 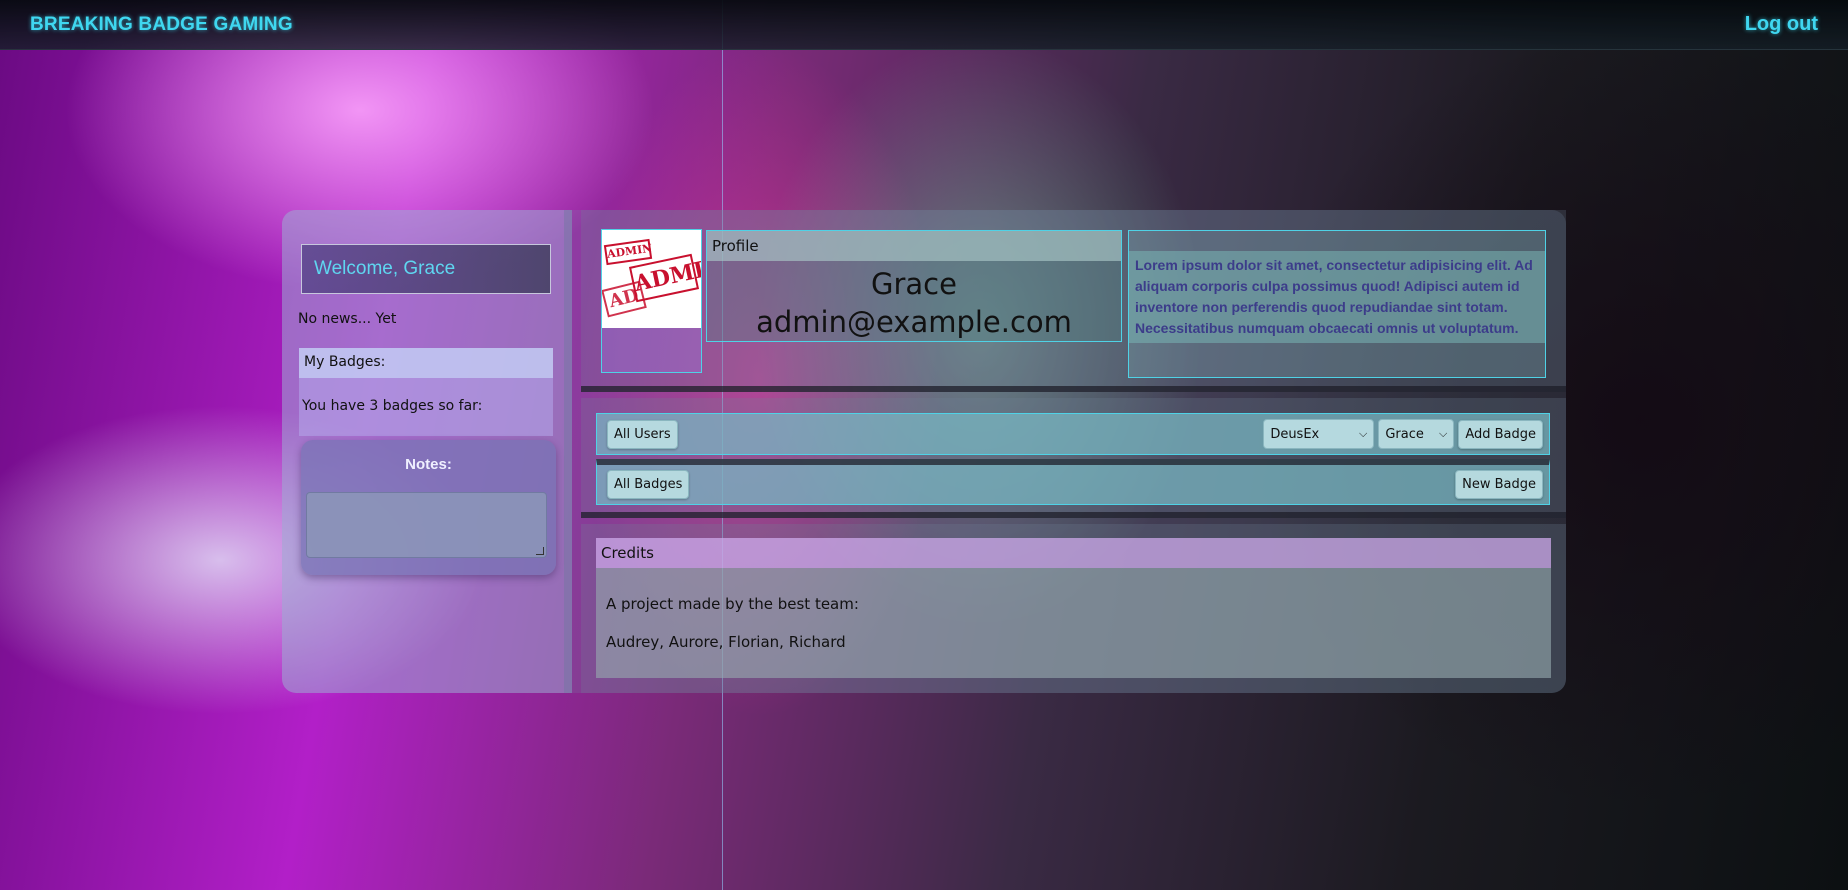 What do you see at coordinates (1073, 434) in the screenshot?
I see `users-action-row: All Users DeusEx ⌵ Grace ⌵ Add Badge` at bounding box center [1073, 434].